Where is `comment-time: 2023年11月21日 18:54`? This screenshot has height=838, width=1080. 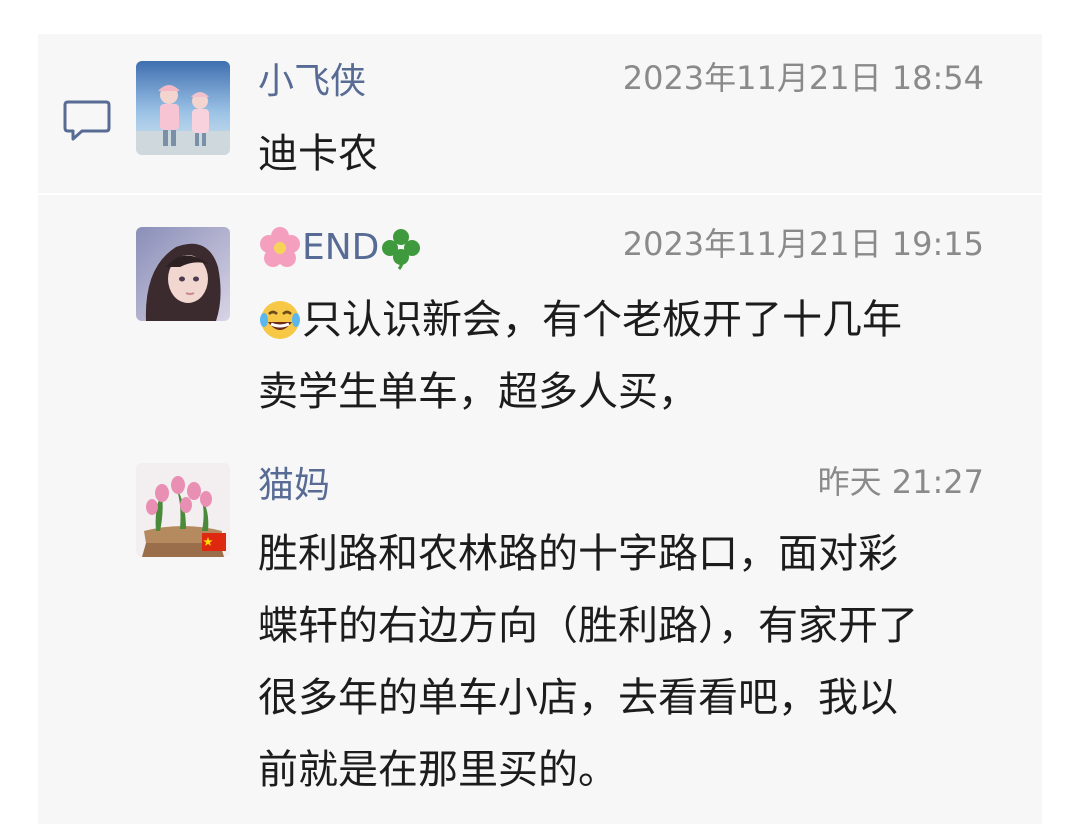
comment-time: 2023年11月21日 18:54 is located at coordinates (803, 78).